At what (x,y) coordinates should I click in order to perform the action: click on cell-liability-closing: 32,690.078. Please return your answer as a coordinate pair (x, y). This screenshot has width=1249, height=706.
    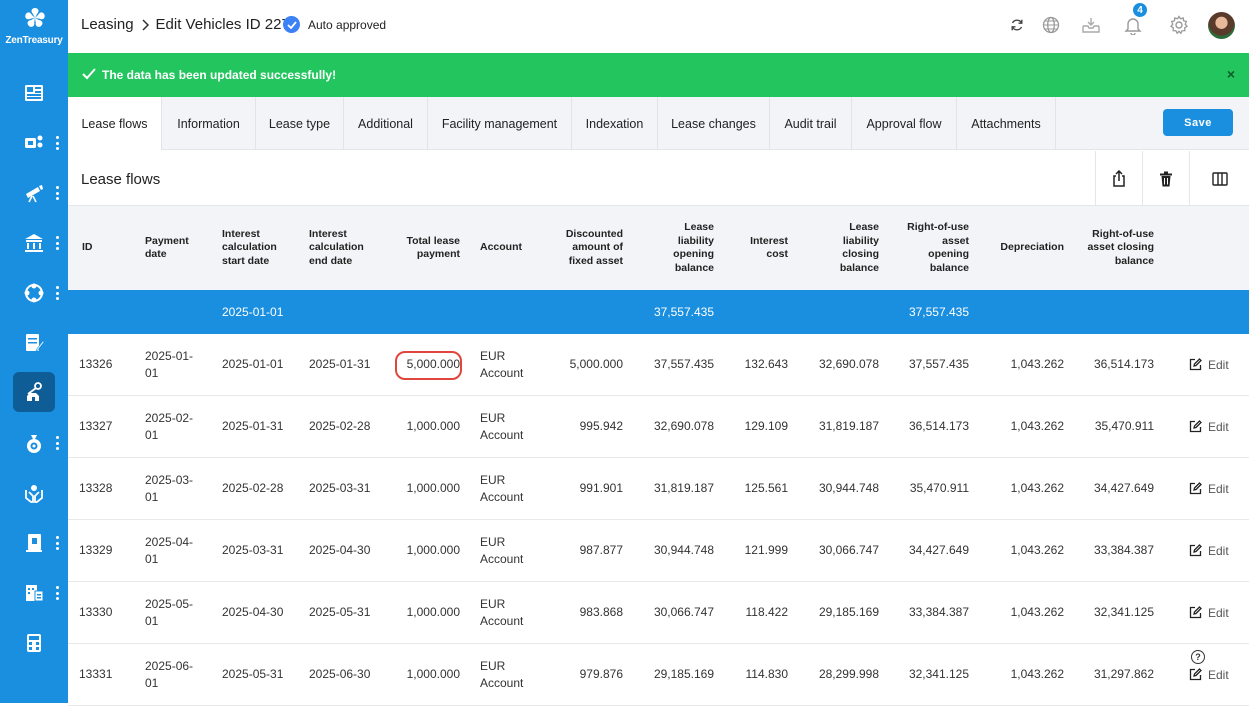
    Looking at the image, I should click on (848, 364).